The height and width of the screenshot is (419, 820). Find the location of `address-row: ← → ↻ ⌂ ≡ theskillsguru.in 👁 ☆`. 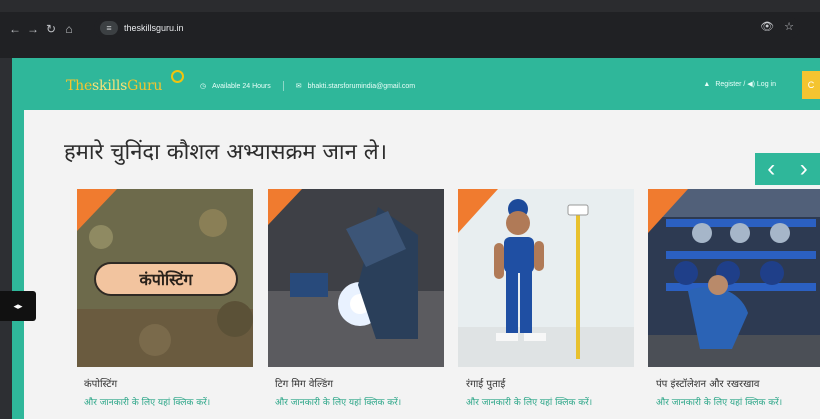

address-row: ← → ↻ ⌂ ≡ theskillsguru.in 👁 ☆ is located at coordinates (410, 29).